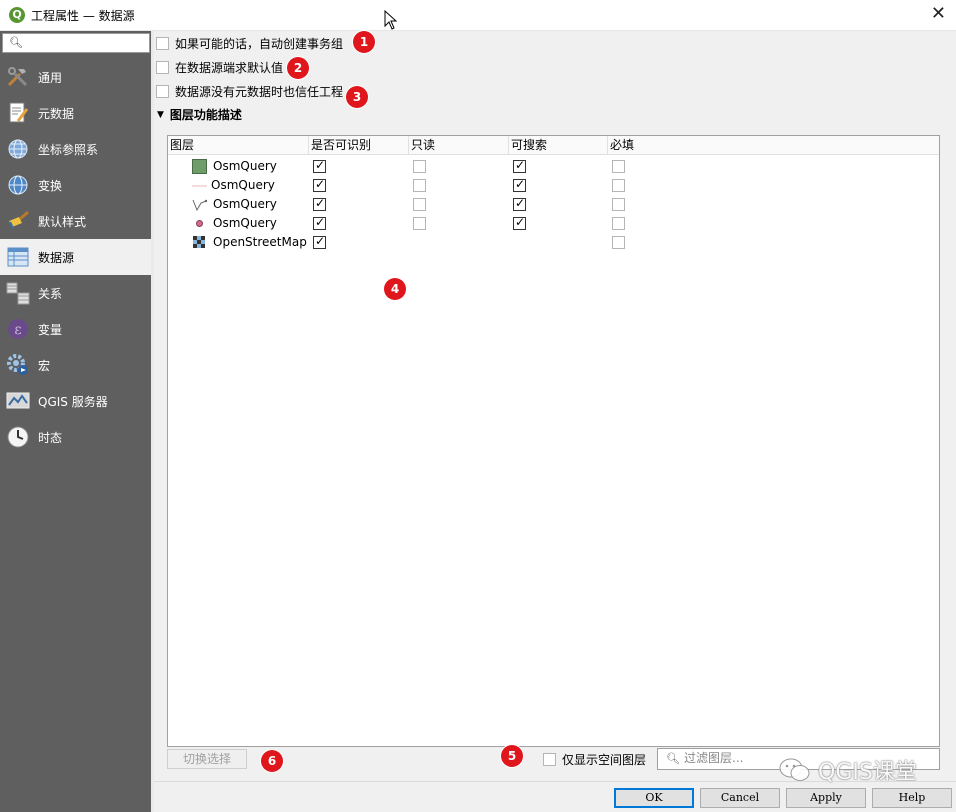 The height and width of the screenshot is (812, 956). I want to click on close-icon: ✕, so click(938, 13).